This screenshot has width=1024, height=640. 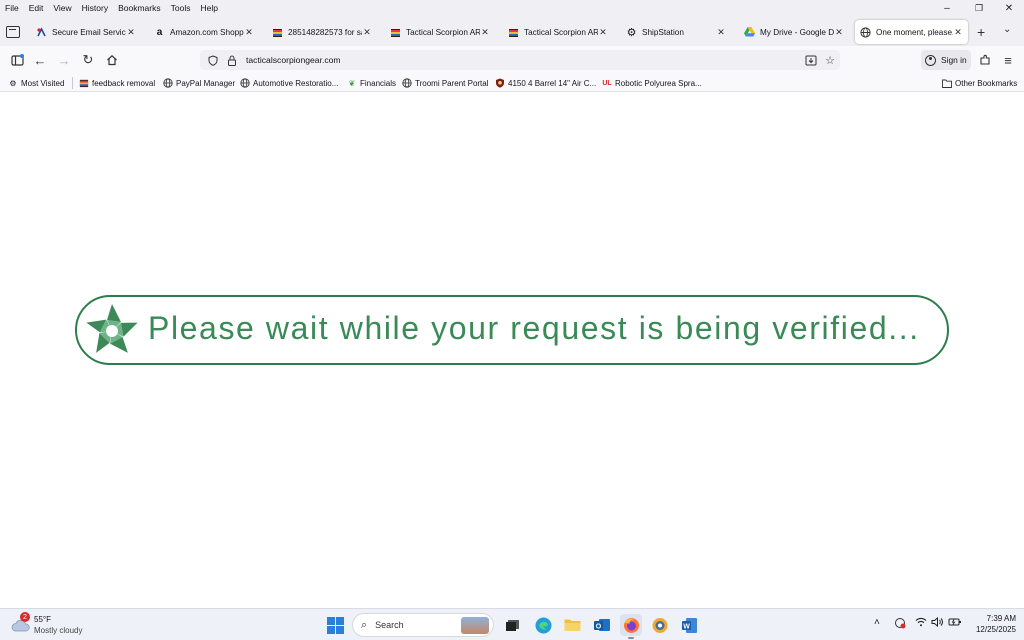 What do you see at coordinates (40, 60) in the screenshot?
I see `back-button: ←` at bounding box center [40, 60].